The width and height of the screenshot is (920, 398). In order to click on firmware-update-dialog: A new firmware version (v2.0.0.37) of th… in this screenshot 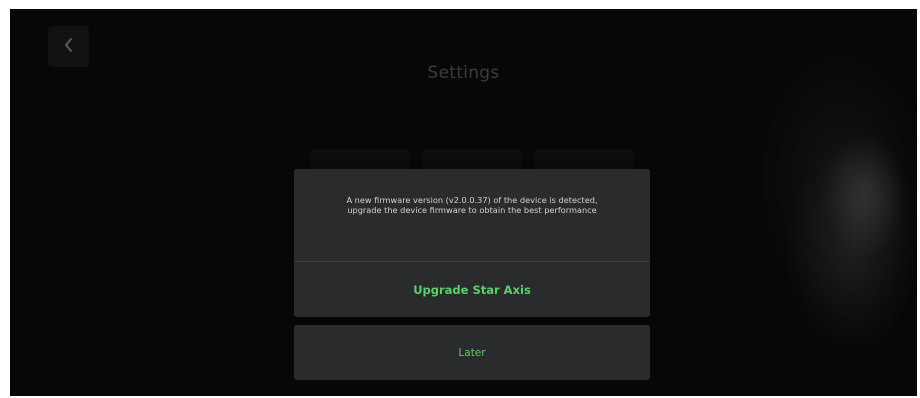, I will do `click(472, 243)`.